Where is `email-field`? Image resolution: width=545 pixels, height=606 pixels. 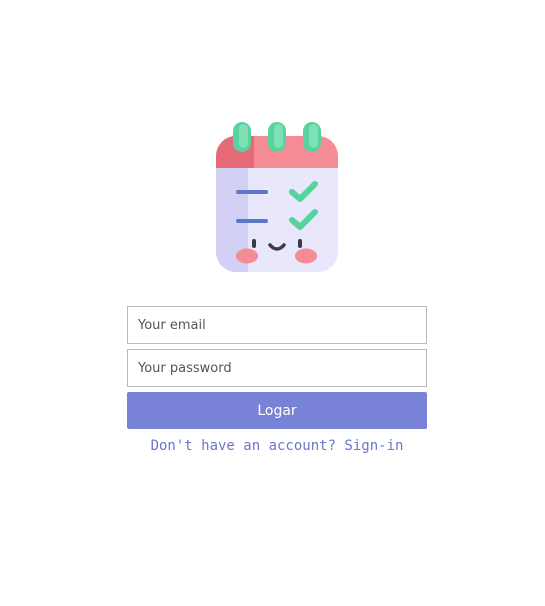 email-field is located at coordinates (277, 325).